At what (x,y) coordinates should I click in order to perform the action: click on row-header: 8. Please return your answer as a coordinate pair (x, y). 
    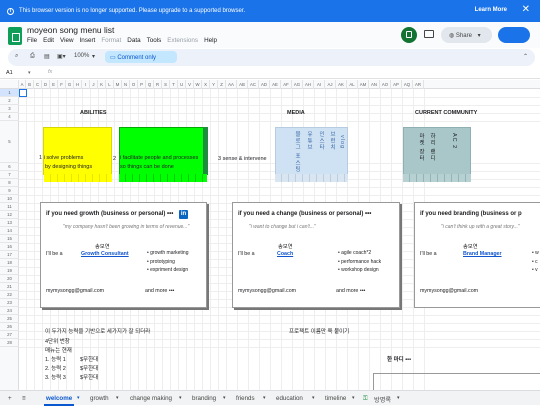
    Looking at the image, I should click on (9, 183).